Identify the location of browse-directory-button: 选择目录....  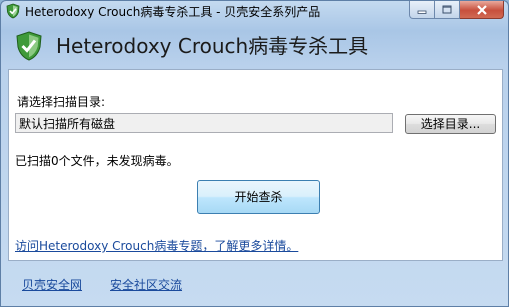
(450, 124).